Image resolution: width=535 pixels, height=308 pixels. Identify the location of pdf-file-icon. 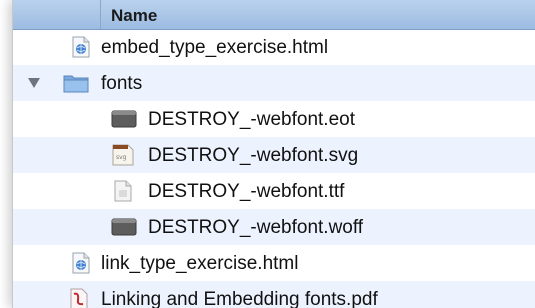
(79, 298).